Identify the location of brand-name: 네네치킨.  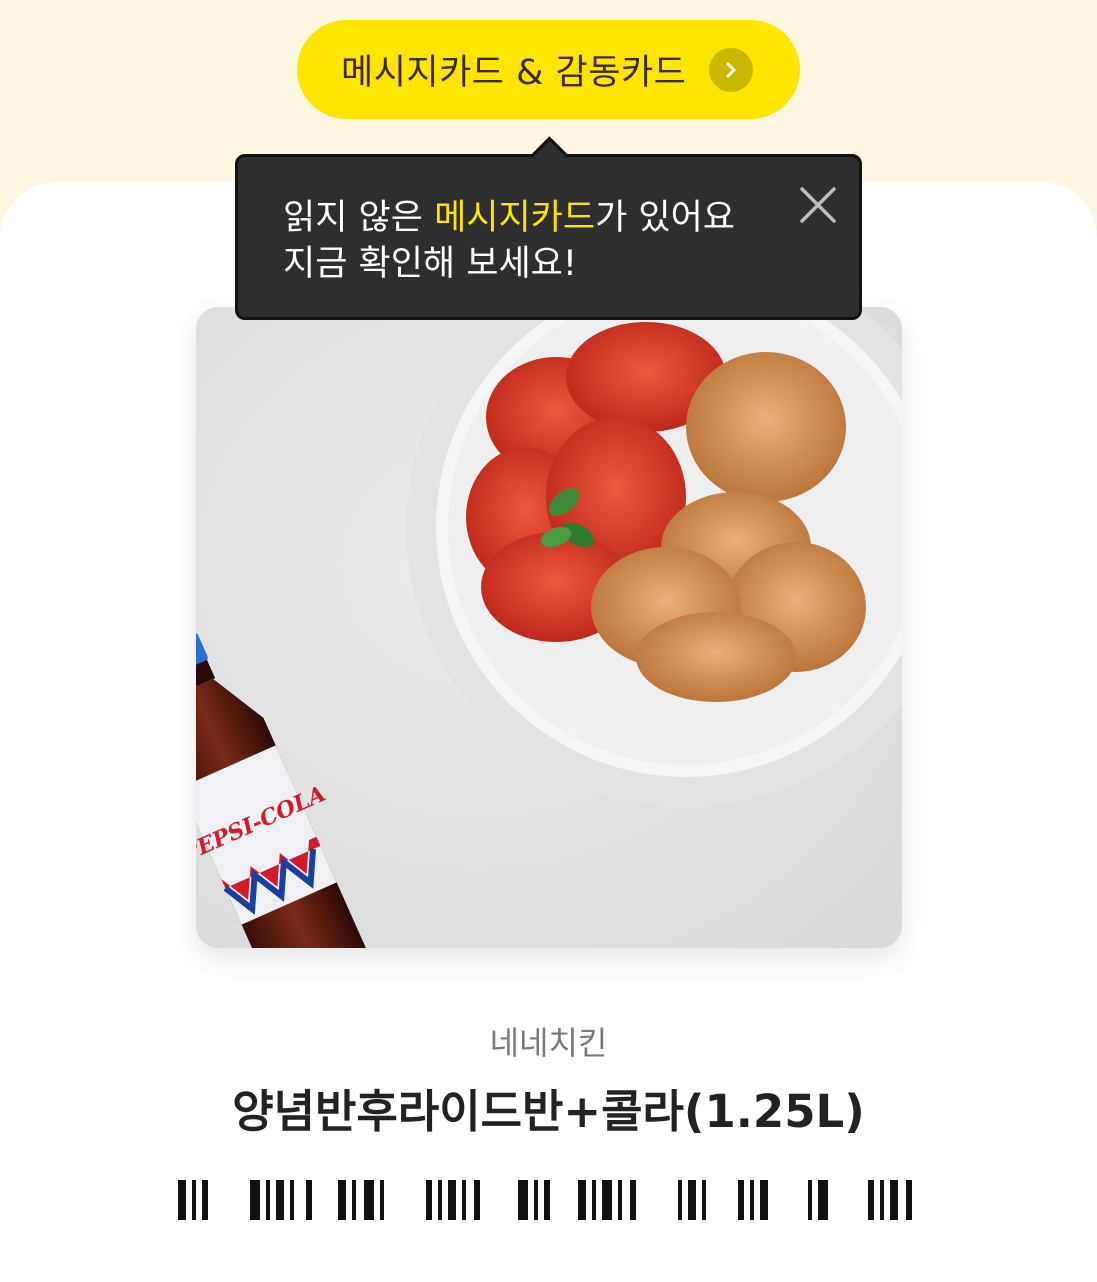
(548, 1043).